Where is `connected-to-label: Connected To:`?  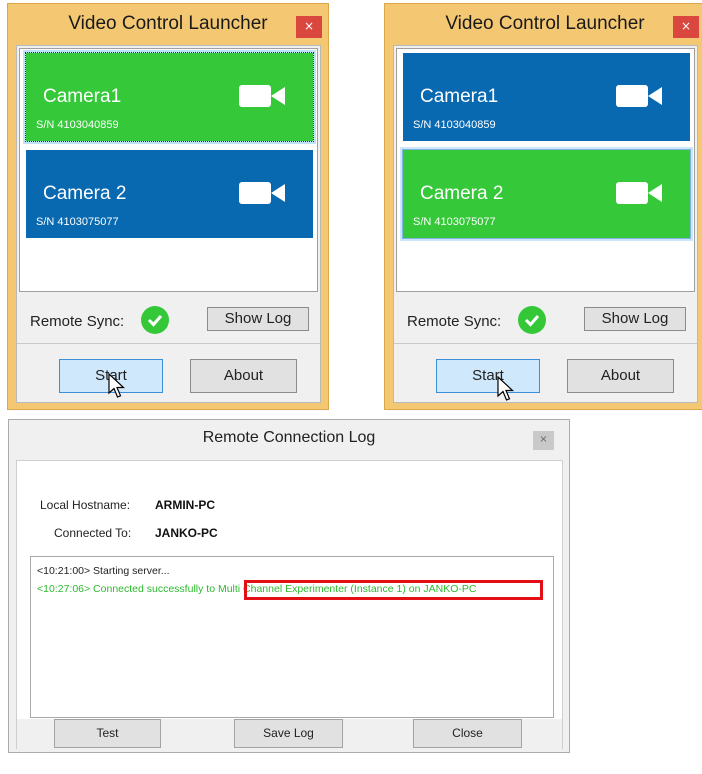 connected-to-label: Connected To: is located at coordinates (93, 533).